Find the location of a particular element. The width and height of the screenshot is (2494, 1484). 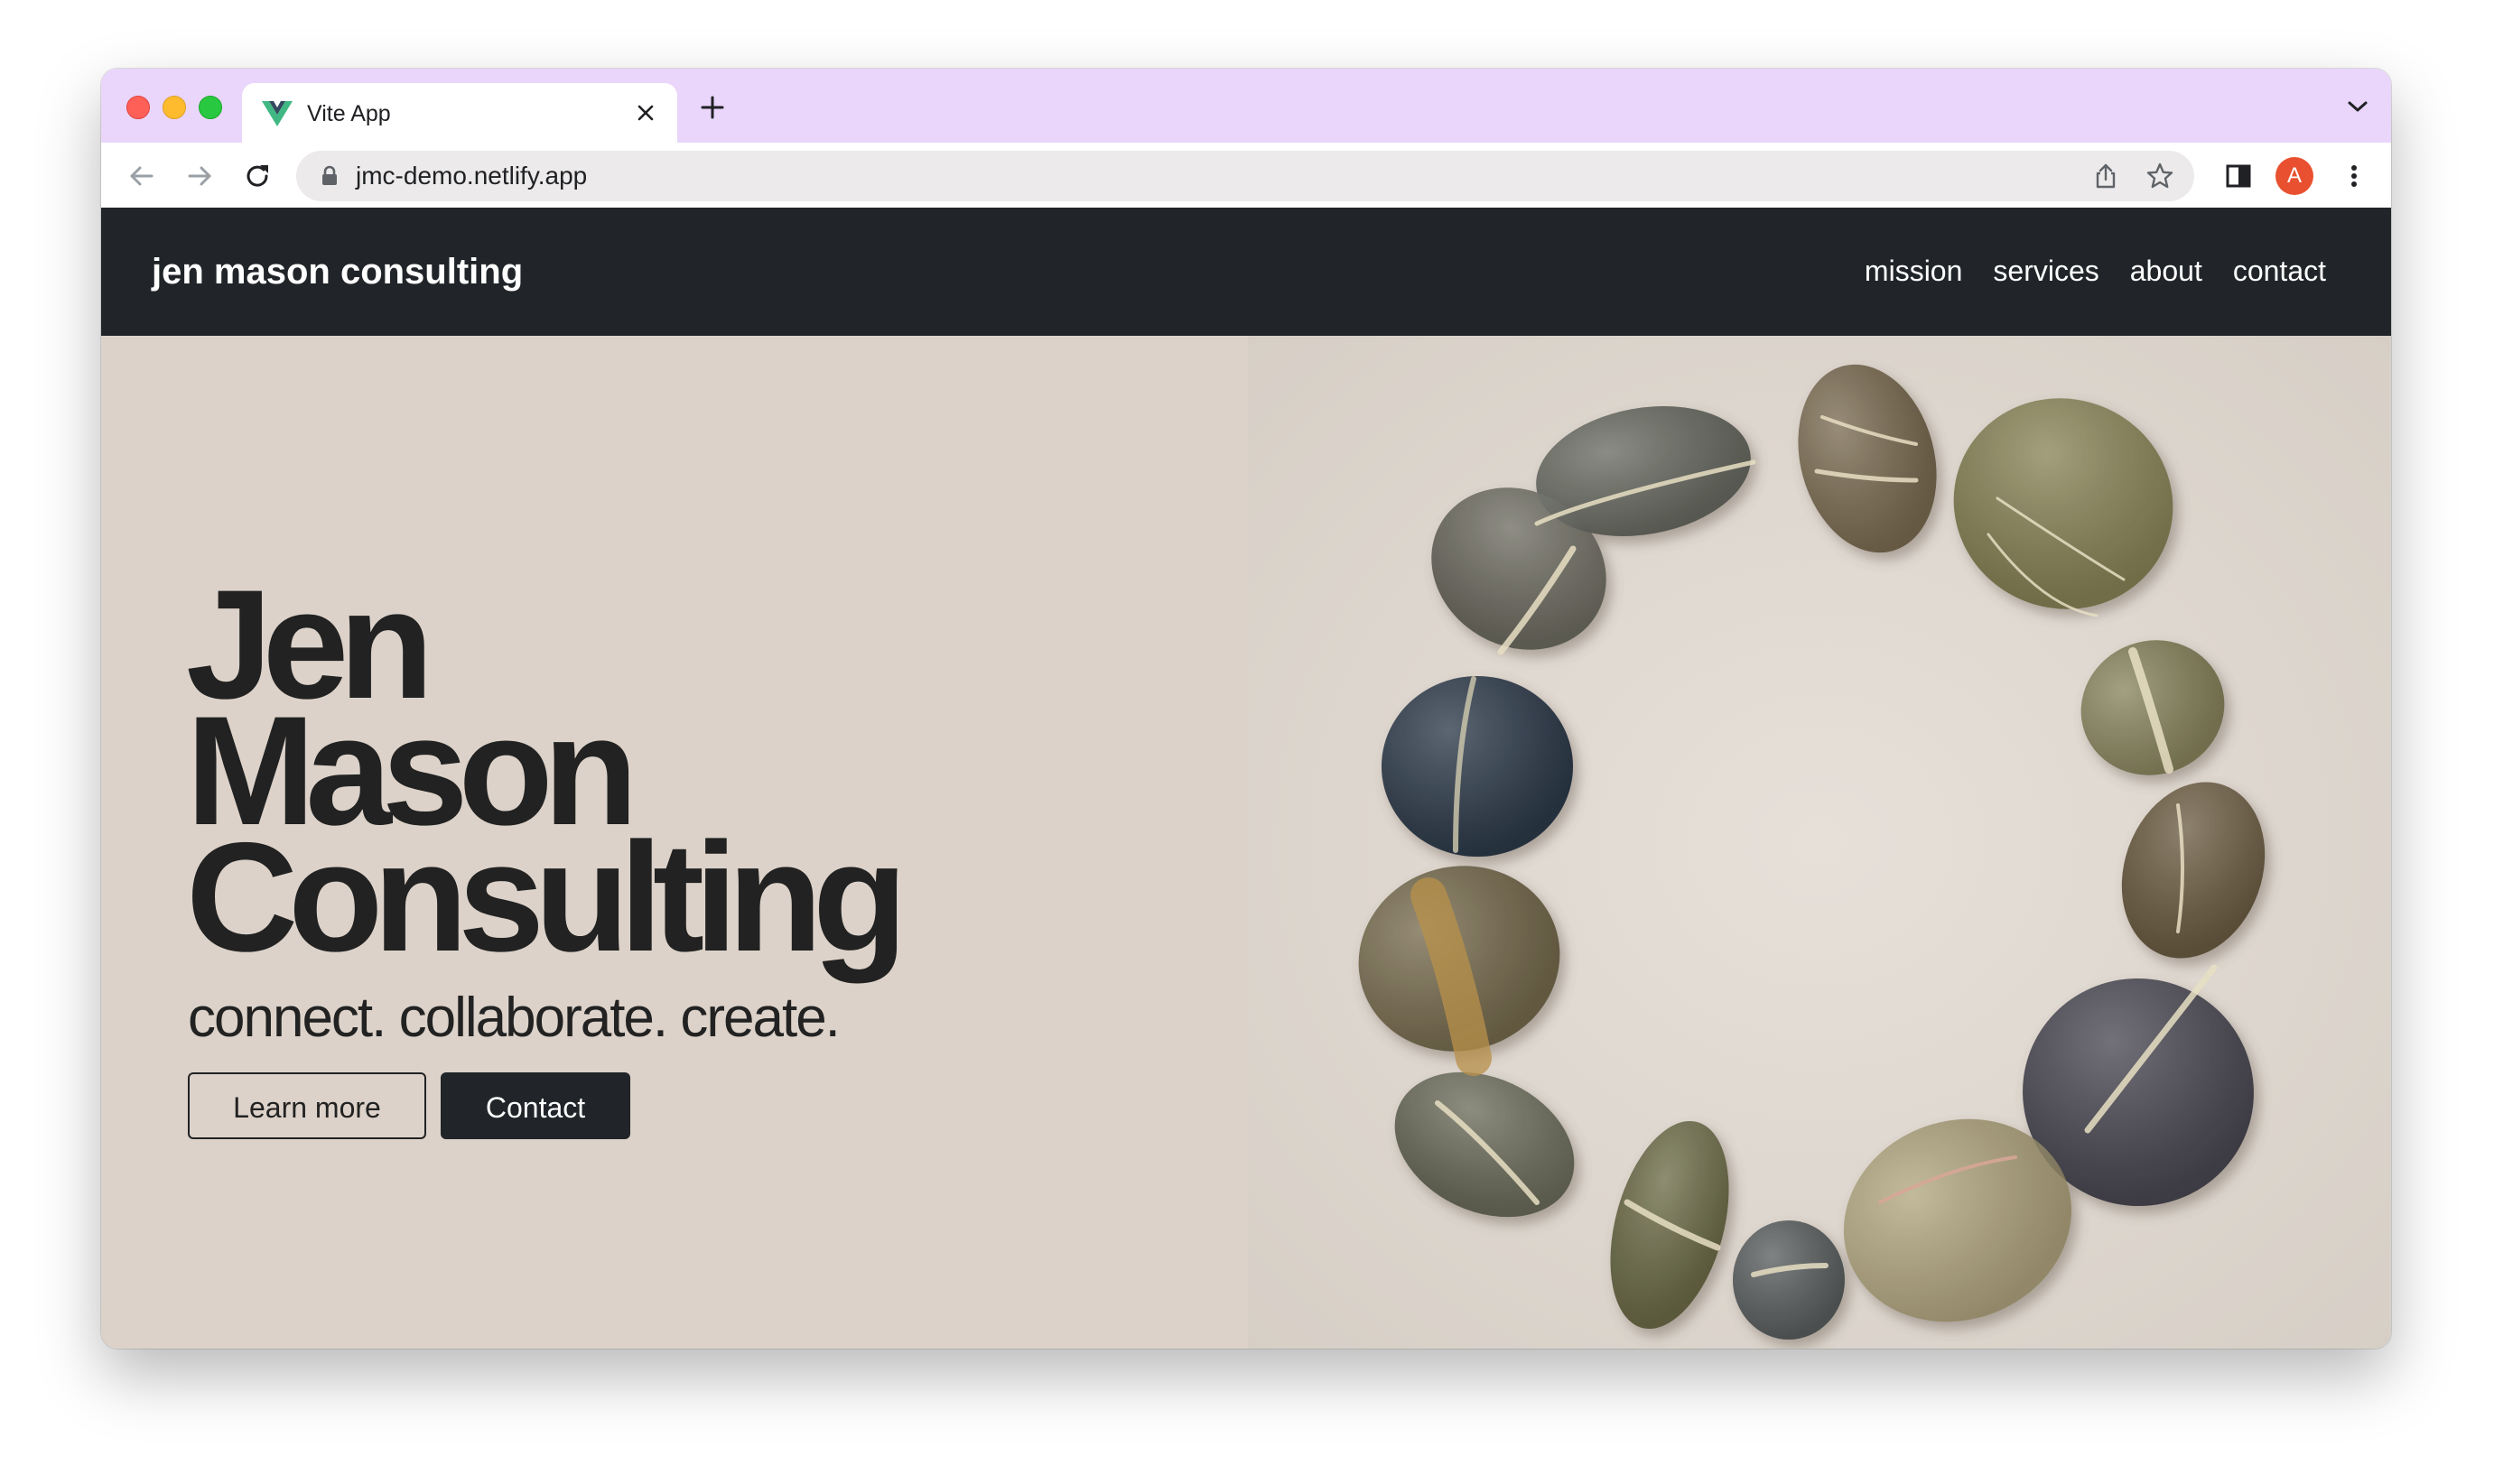

close-icon is located at coordinates (645, 113).